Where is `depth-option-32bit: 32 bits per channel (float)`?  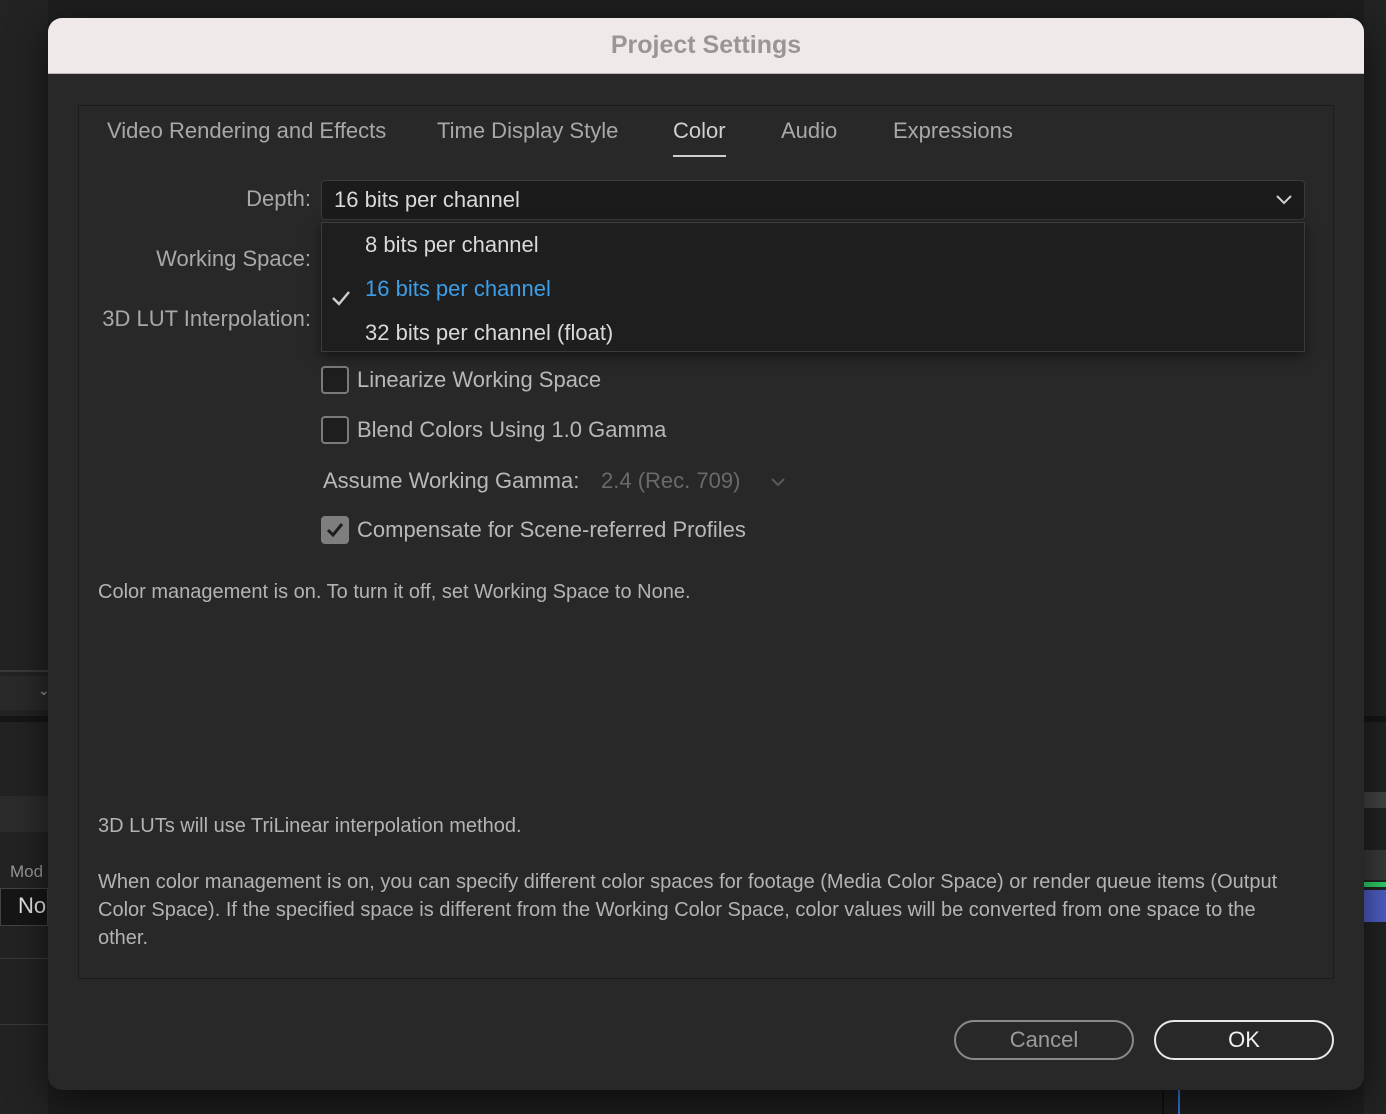
depth-option-32bit: 32 bits per channel (float) is located at coordinates (813, 333).